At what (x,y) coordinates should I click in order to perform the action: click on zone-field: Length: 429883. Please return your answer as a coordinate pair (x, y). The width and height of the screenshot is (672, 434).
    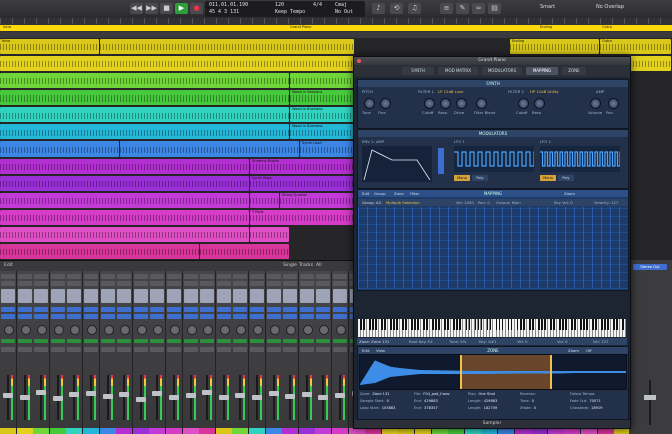
    Looking at the image, I should click on (482, 401).